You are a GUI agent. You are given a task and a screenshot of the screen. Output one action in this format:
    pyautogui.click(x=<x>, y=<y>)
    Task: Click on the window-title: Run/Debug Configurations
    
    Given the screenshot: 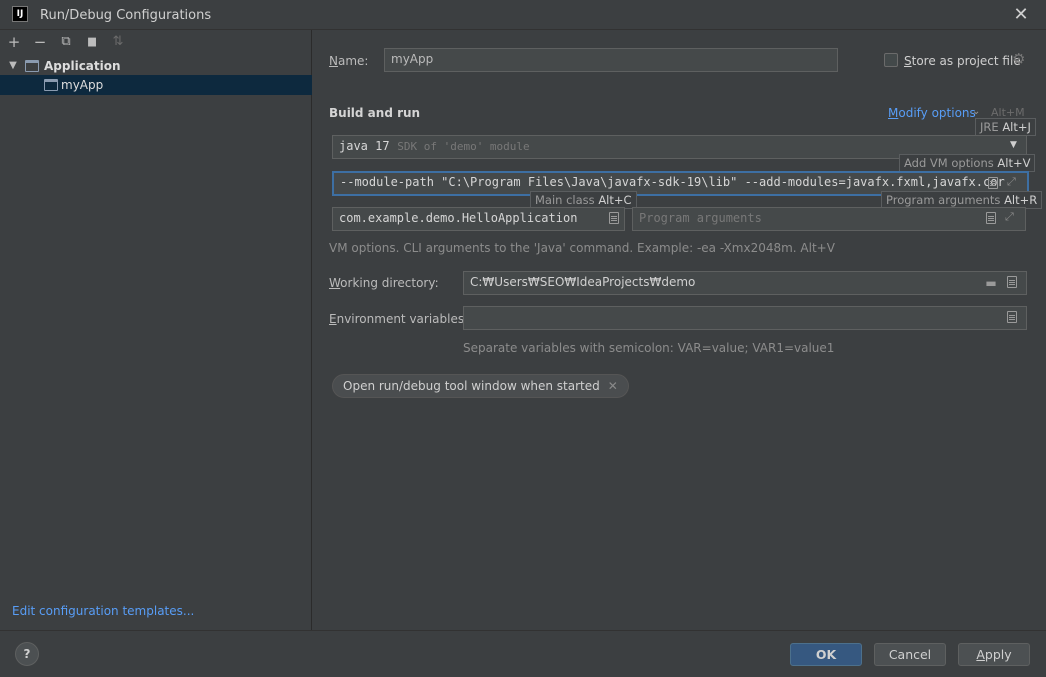 What is the action you would take?
    pyautogui.click(x=126, y=15)
    